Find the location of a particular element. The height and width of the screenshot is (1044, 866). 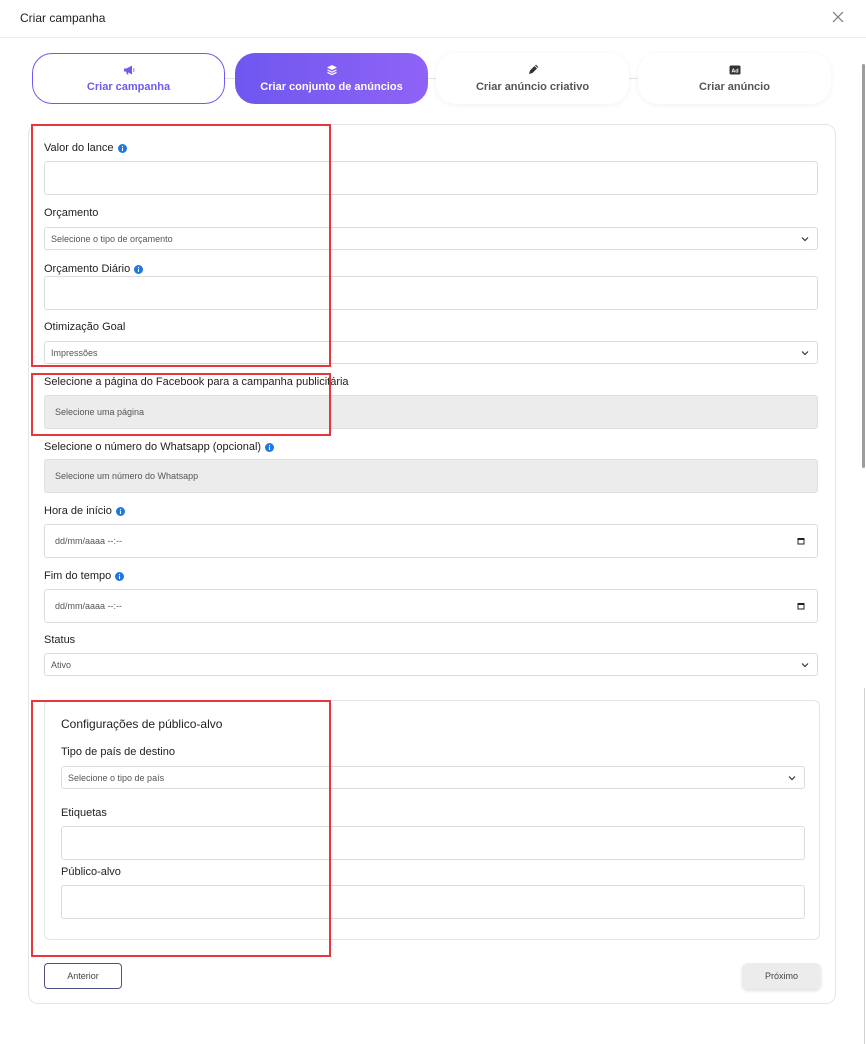

bid-value-label: Valor do lance is located at coordinates (85, 148).